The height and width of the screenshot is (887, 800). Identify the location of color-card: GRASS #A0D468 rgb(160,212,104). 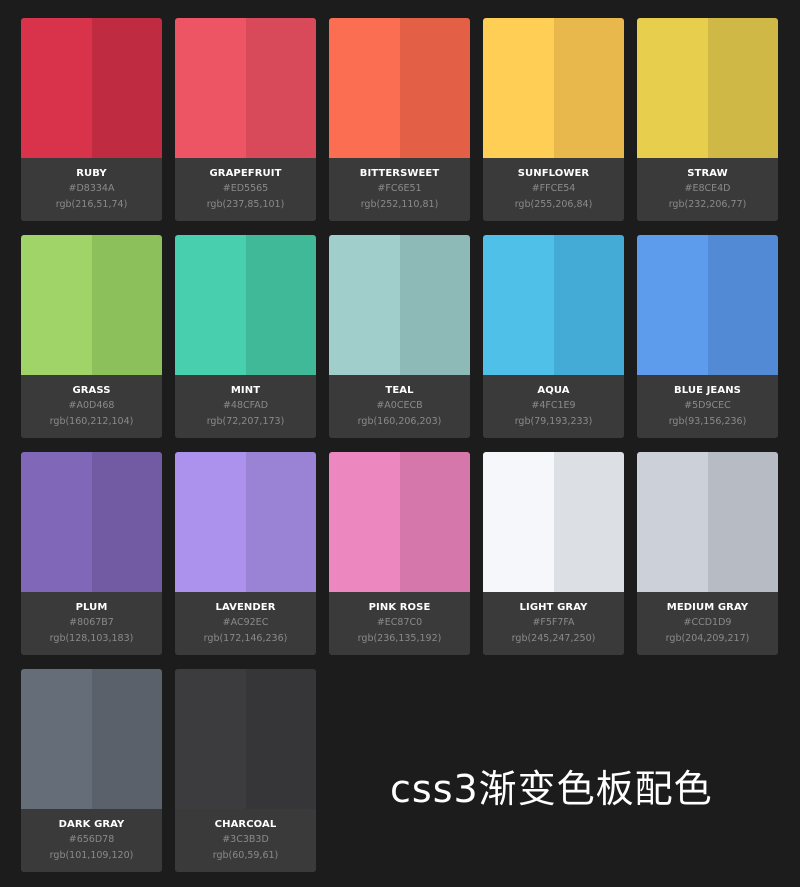
(91, 336).